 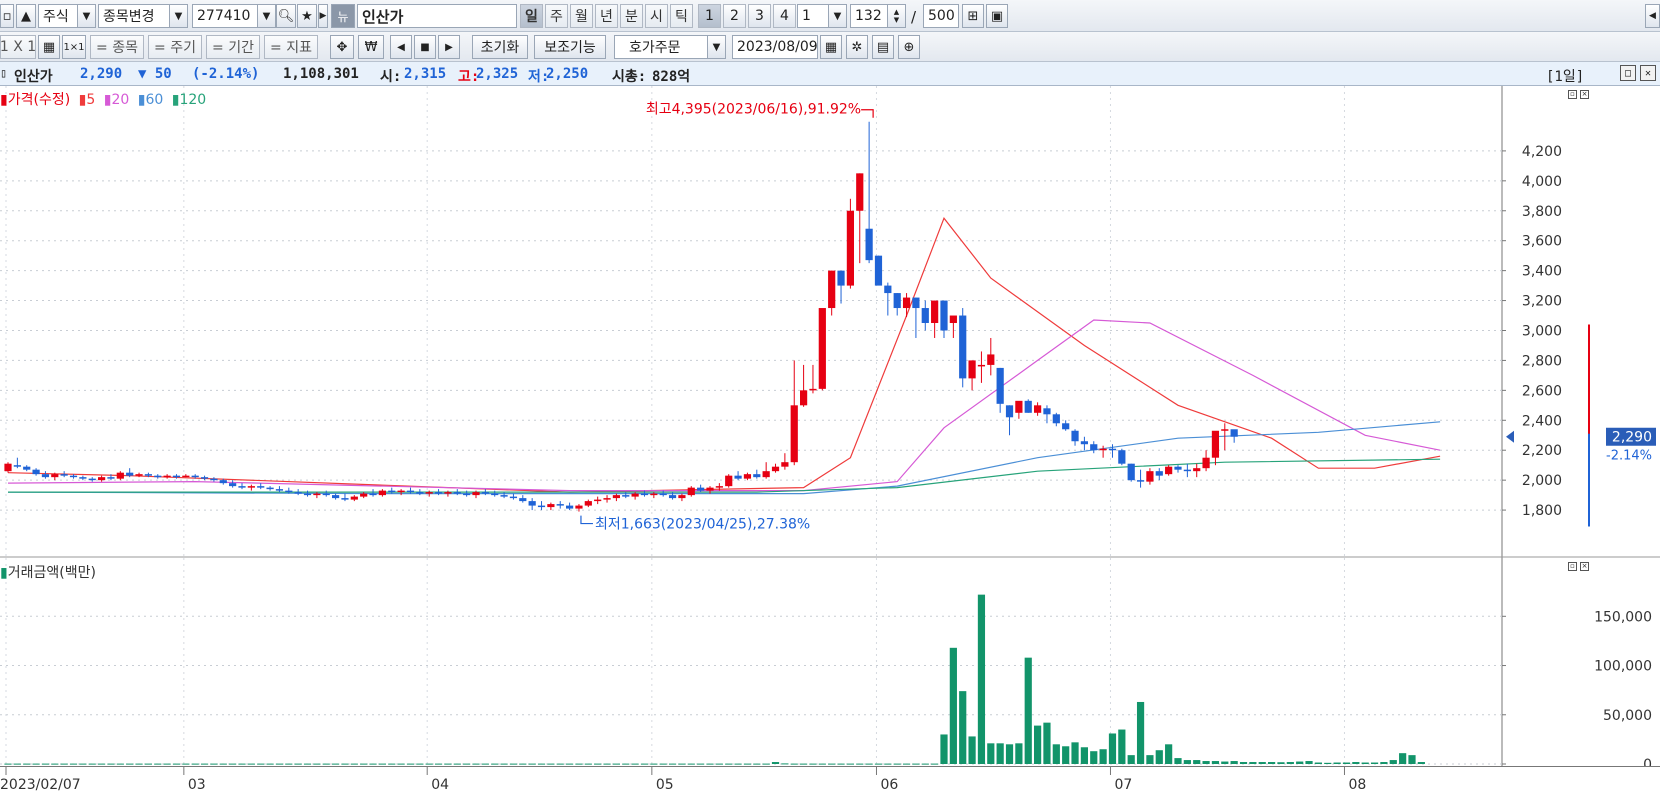 I want to click on info-mcap: 828억, so click(x=671, y=77).